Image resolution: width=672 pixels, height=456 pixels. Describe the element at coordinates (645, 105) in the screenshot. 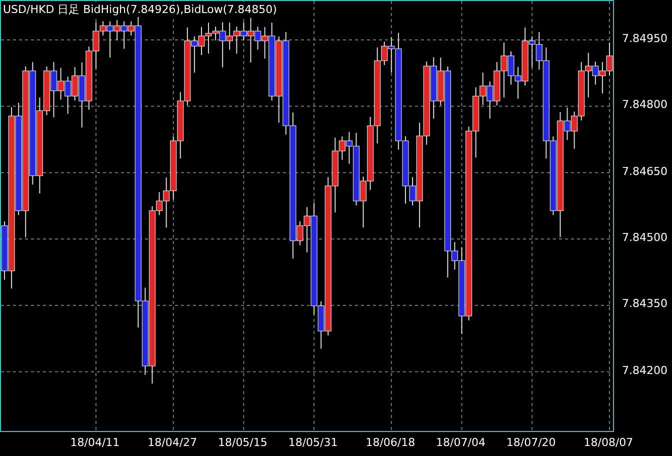

I see `y-axis-label: 7.84800` at that location.